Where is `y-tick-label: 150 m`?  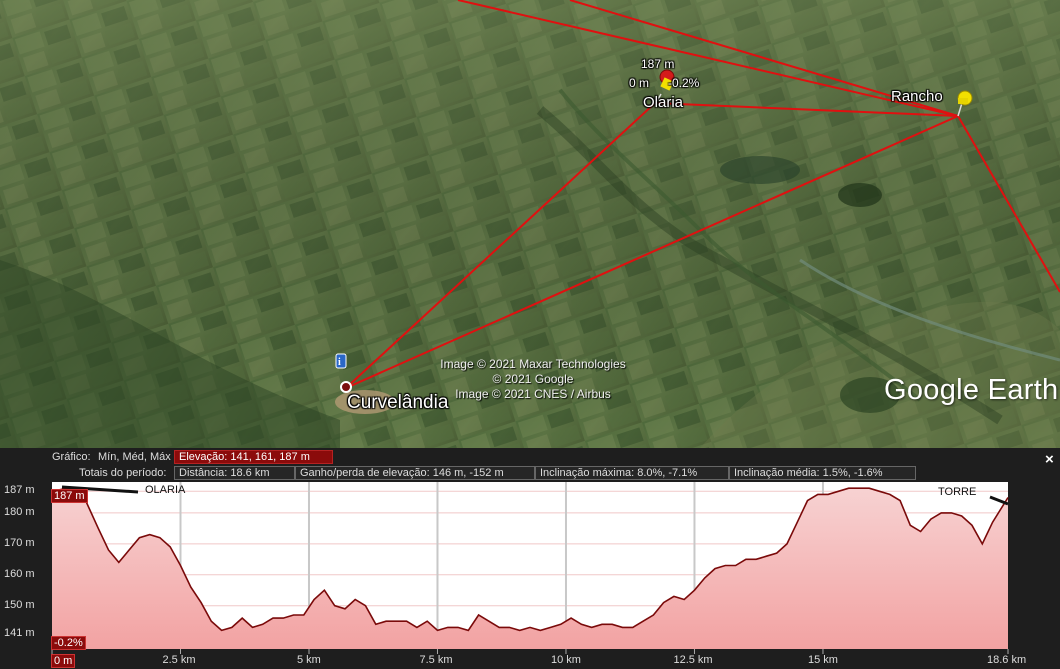
y-tick-label: 150 m is located at coordinates (19, 604).